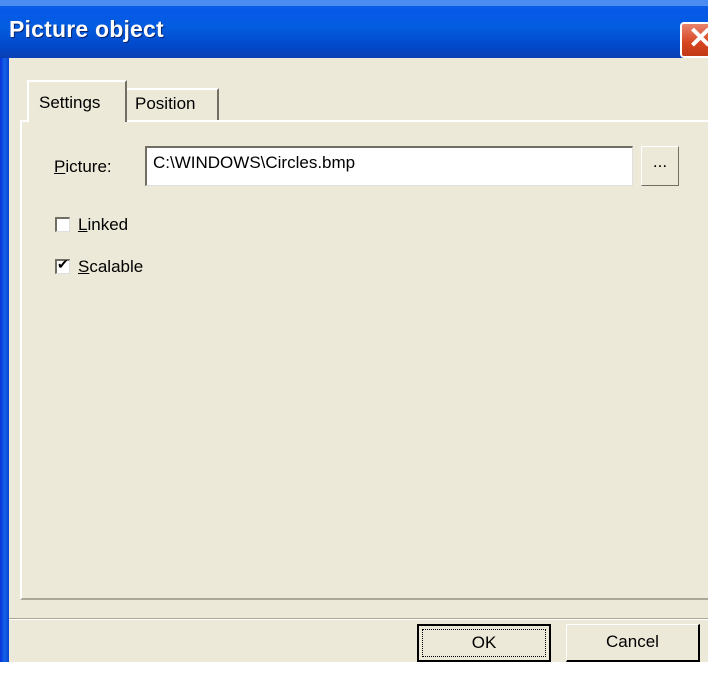  I want to click on linked-checkbox, so click(62, 224).